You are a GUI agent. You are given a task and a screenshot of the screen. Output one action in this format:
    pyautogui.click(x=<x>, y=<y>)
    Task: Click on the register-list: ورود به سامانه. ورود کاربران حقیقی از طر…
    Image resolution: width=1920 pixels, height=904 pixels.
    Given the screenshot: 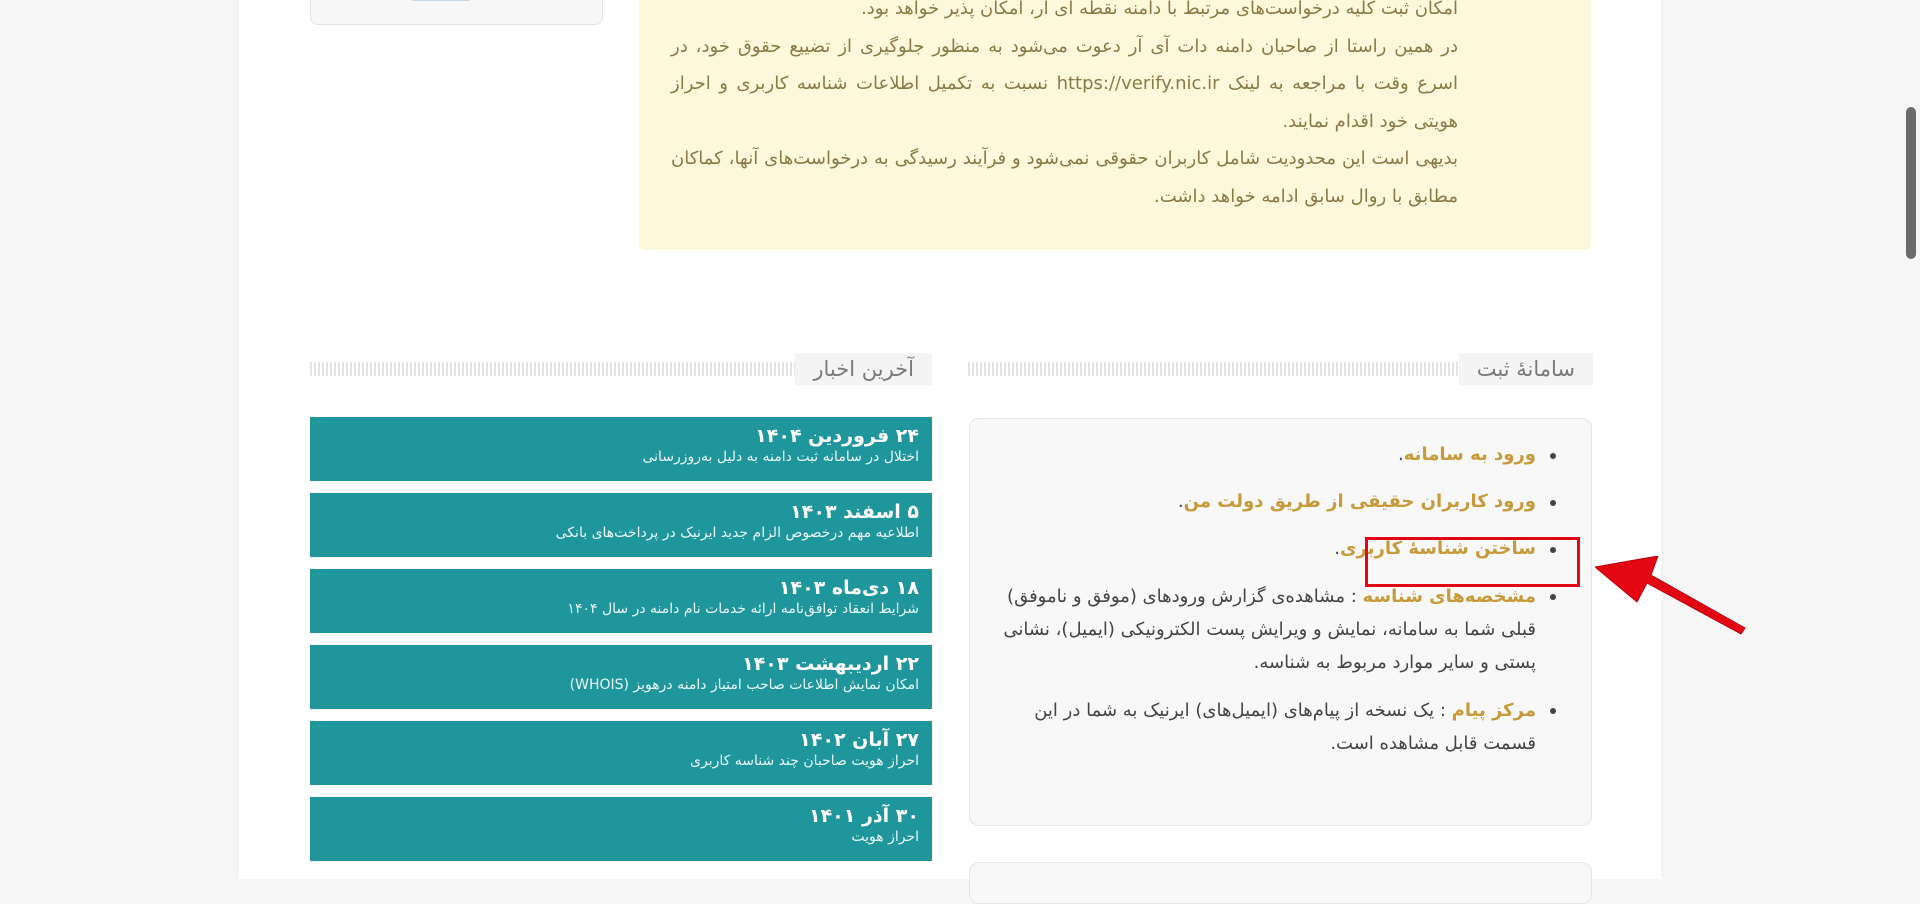 What is the action you would take?
    pyautogui.click(x=1278, y=607)
    